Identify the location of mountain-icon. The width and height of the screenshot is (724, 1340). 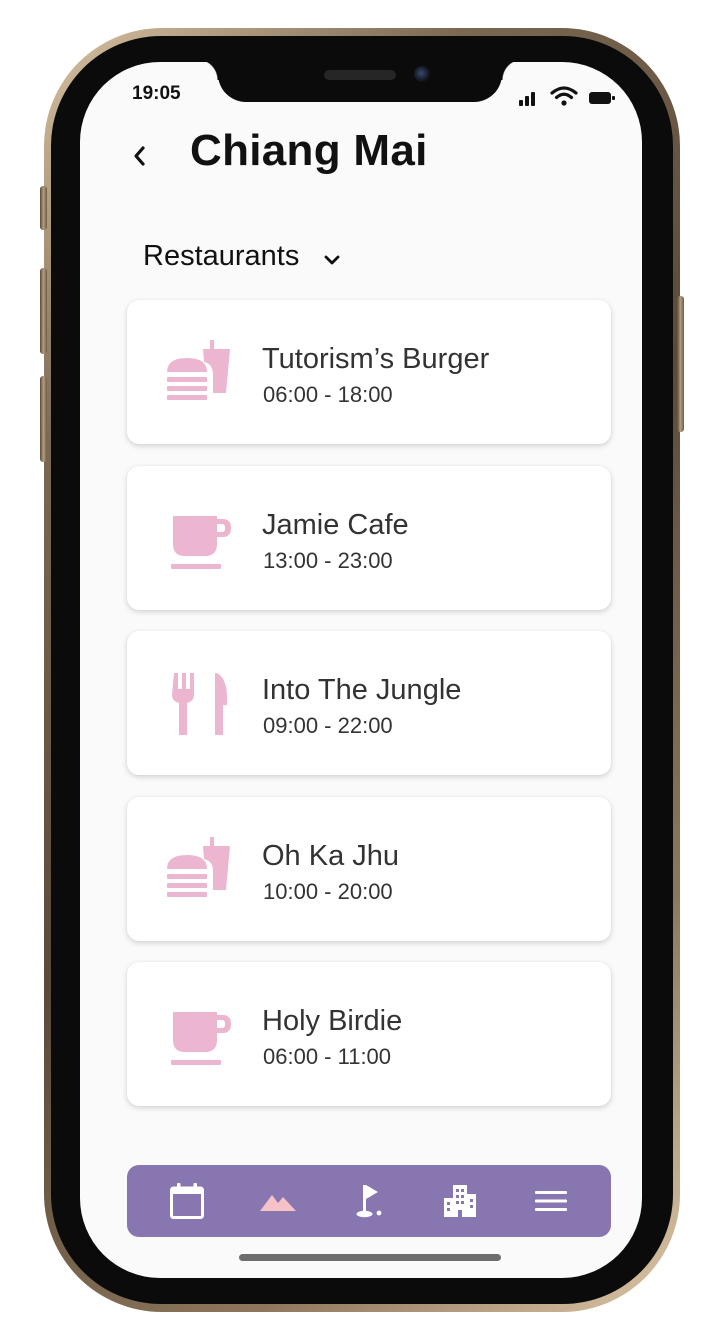
(277, 1203).